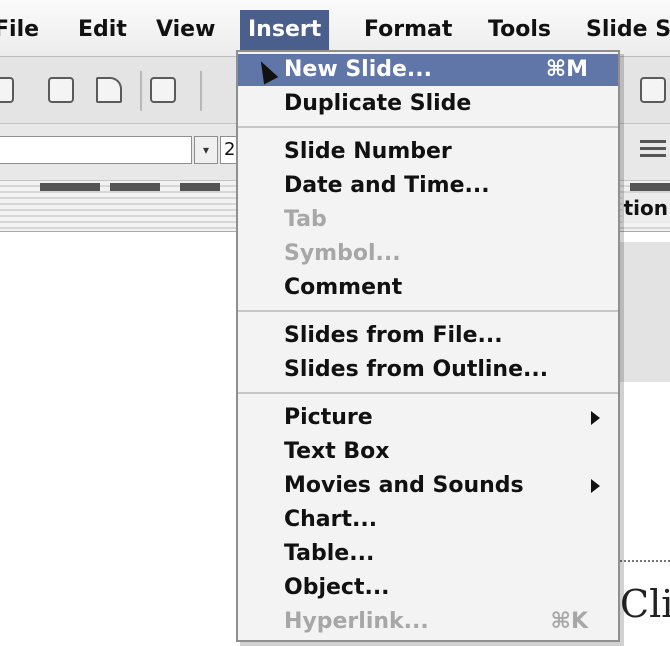 The image size is (670, 646). Describe the element at coordinates (163, 90) in the screenshot. I see `print-icon` at that location.